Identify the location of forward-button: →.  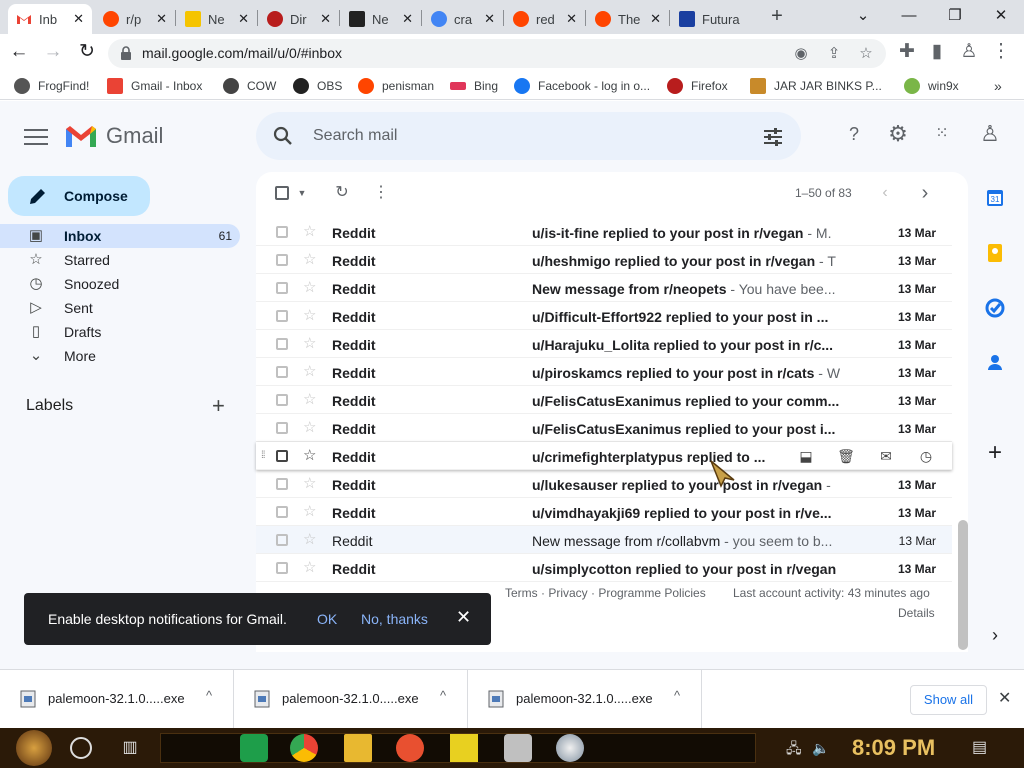
(53, 52).